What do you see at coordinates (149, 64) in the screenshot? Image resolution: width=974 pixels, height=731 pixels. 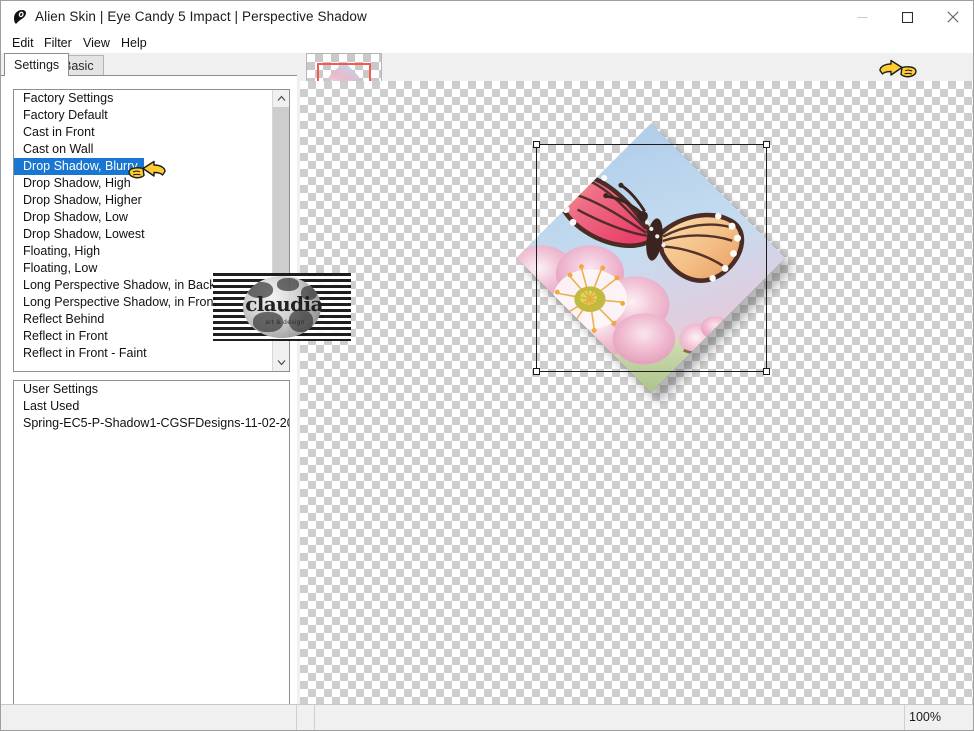 I see `tab-strip: Settings Basic` at bounding box center [149, 64].